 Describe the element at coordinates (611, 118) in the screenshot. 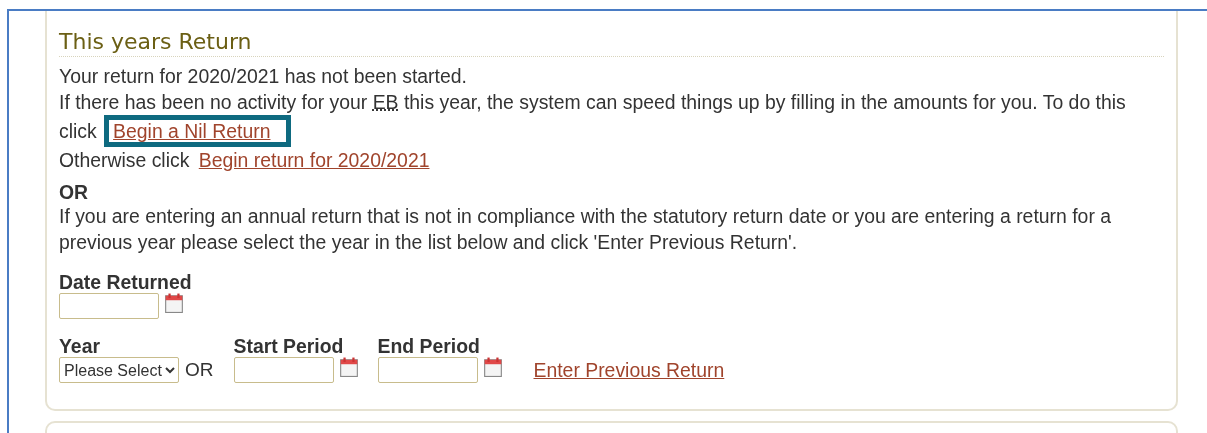

I see `nil-return-text: If there has been no activity for your EB this year, the system can speed things up by filling in the amounts for you. To do this click Begin a Nil Return` at that location.